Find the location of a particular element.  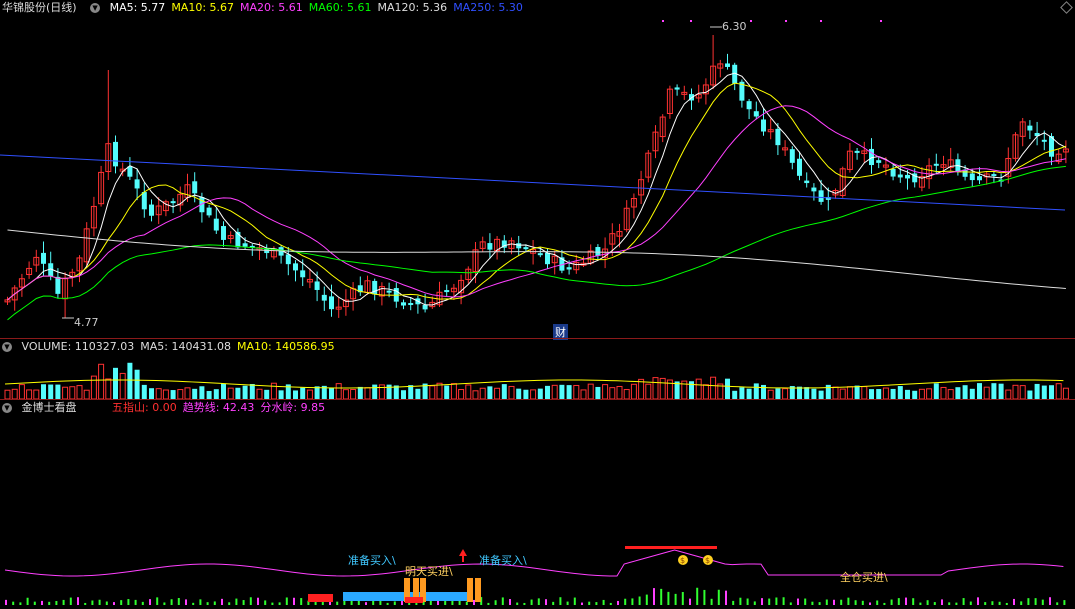

money-bag-icon: $ is located at coordinates (682, 560).